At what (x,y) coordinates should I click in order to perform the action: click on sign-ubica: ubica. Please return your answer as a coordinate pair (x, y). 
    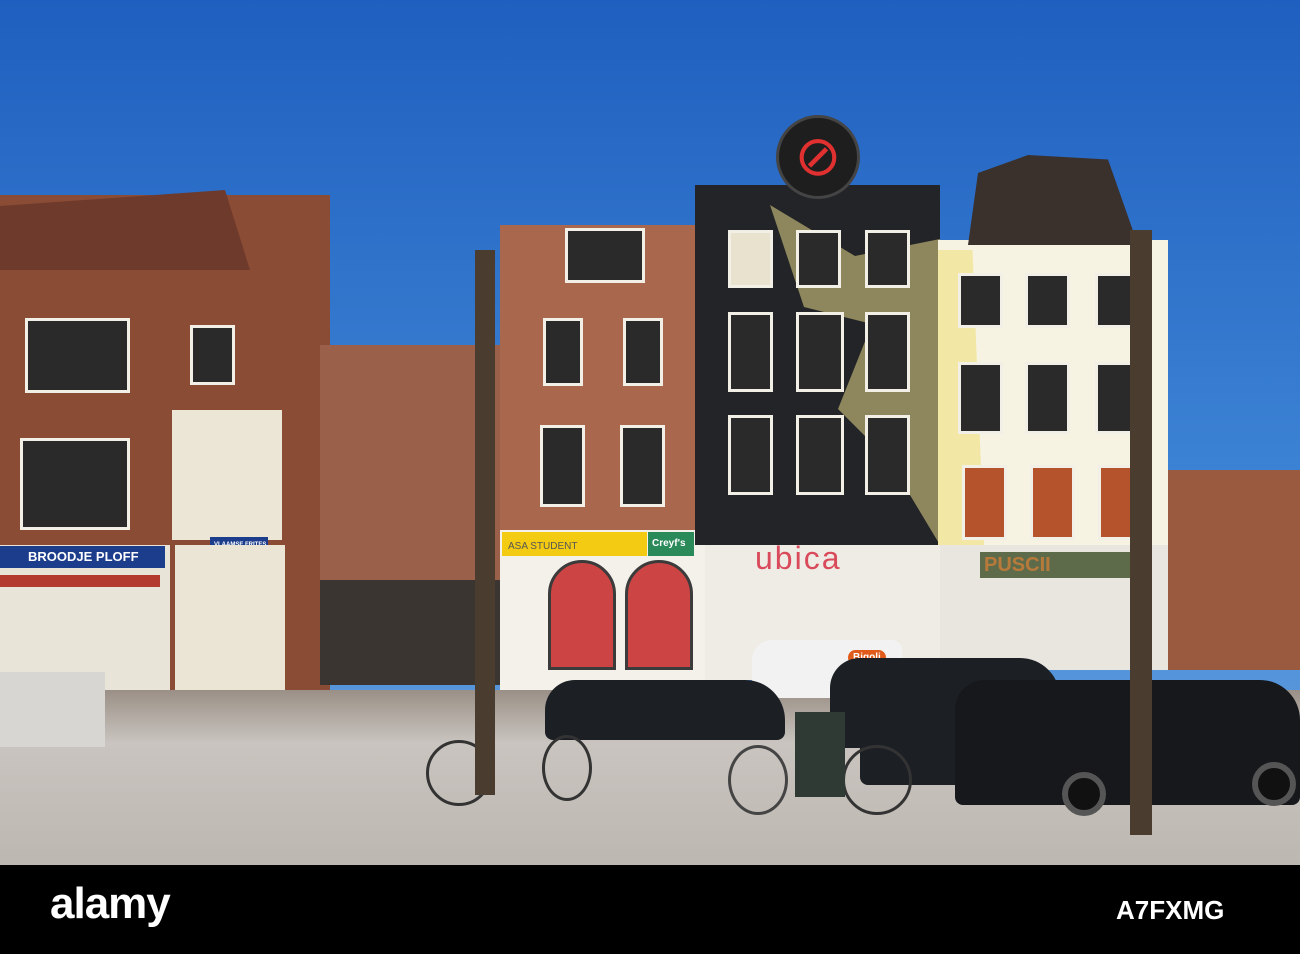
    Looking at the image, I should click on (798, 558).